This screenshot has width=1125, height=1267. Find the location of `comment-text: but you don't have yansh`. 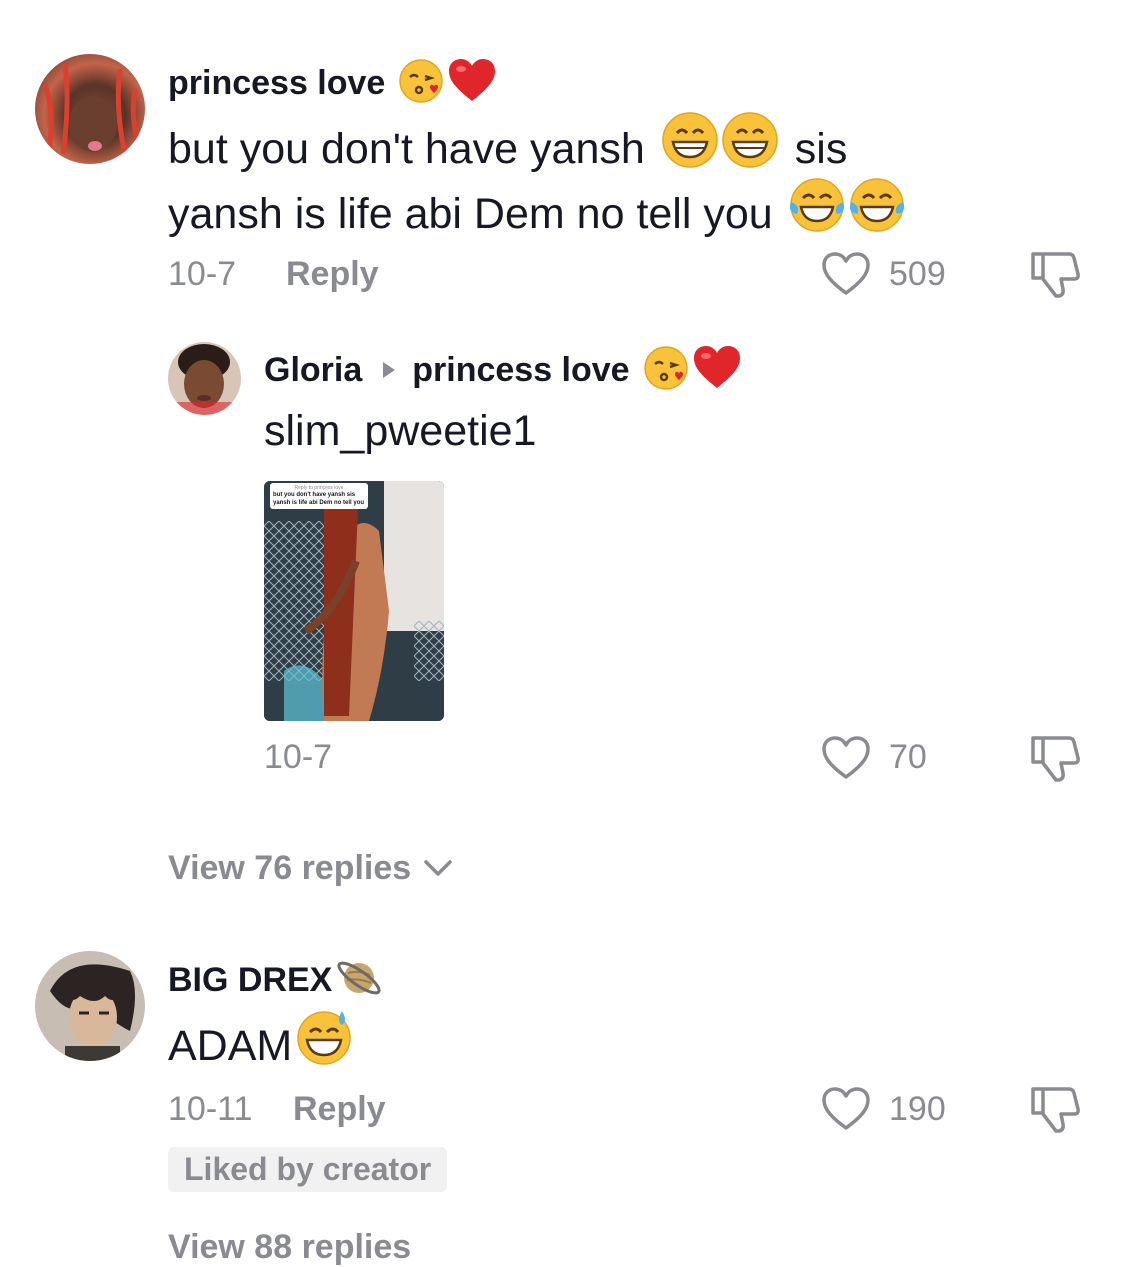

comment-text: but you don't have yansh is located at coordinates (406, 149).